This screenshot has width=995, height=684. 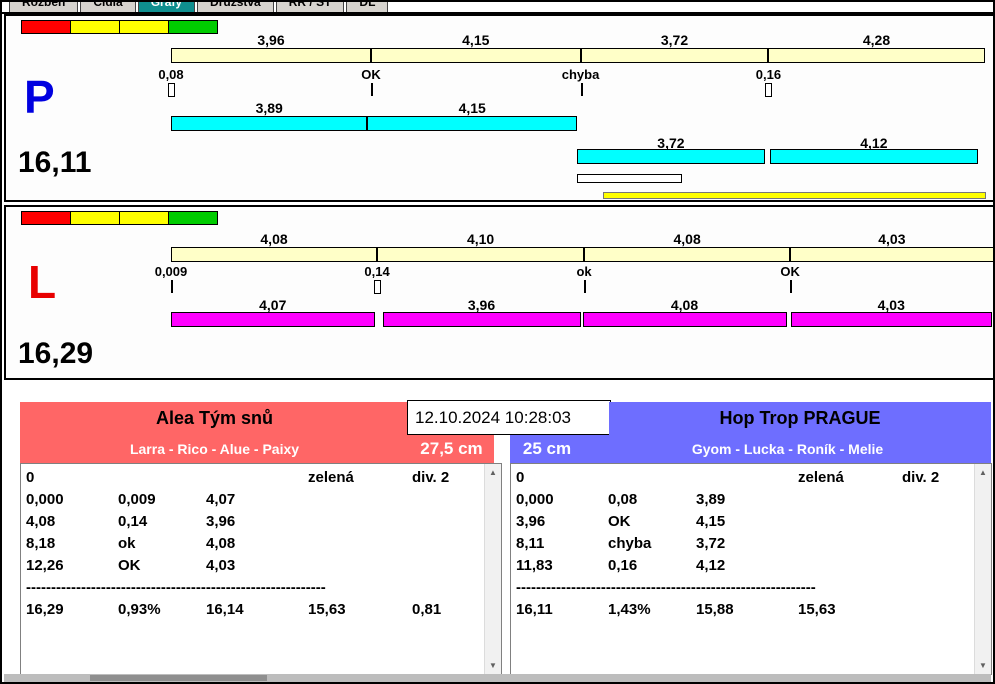 What do you see at coordinates (214, 418) in the screenshot?
I see `team-left-name: Alea Tým snů` at bounding box center [214, 418].